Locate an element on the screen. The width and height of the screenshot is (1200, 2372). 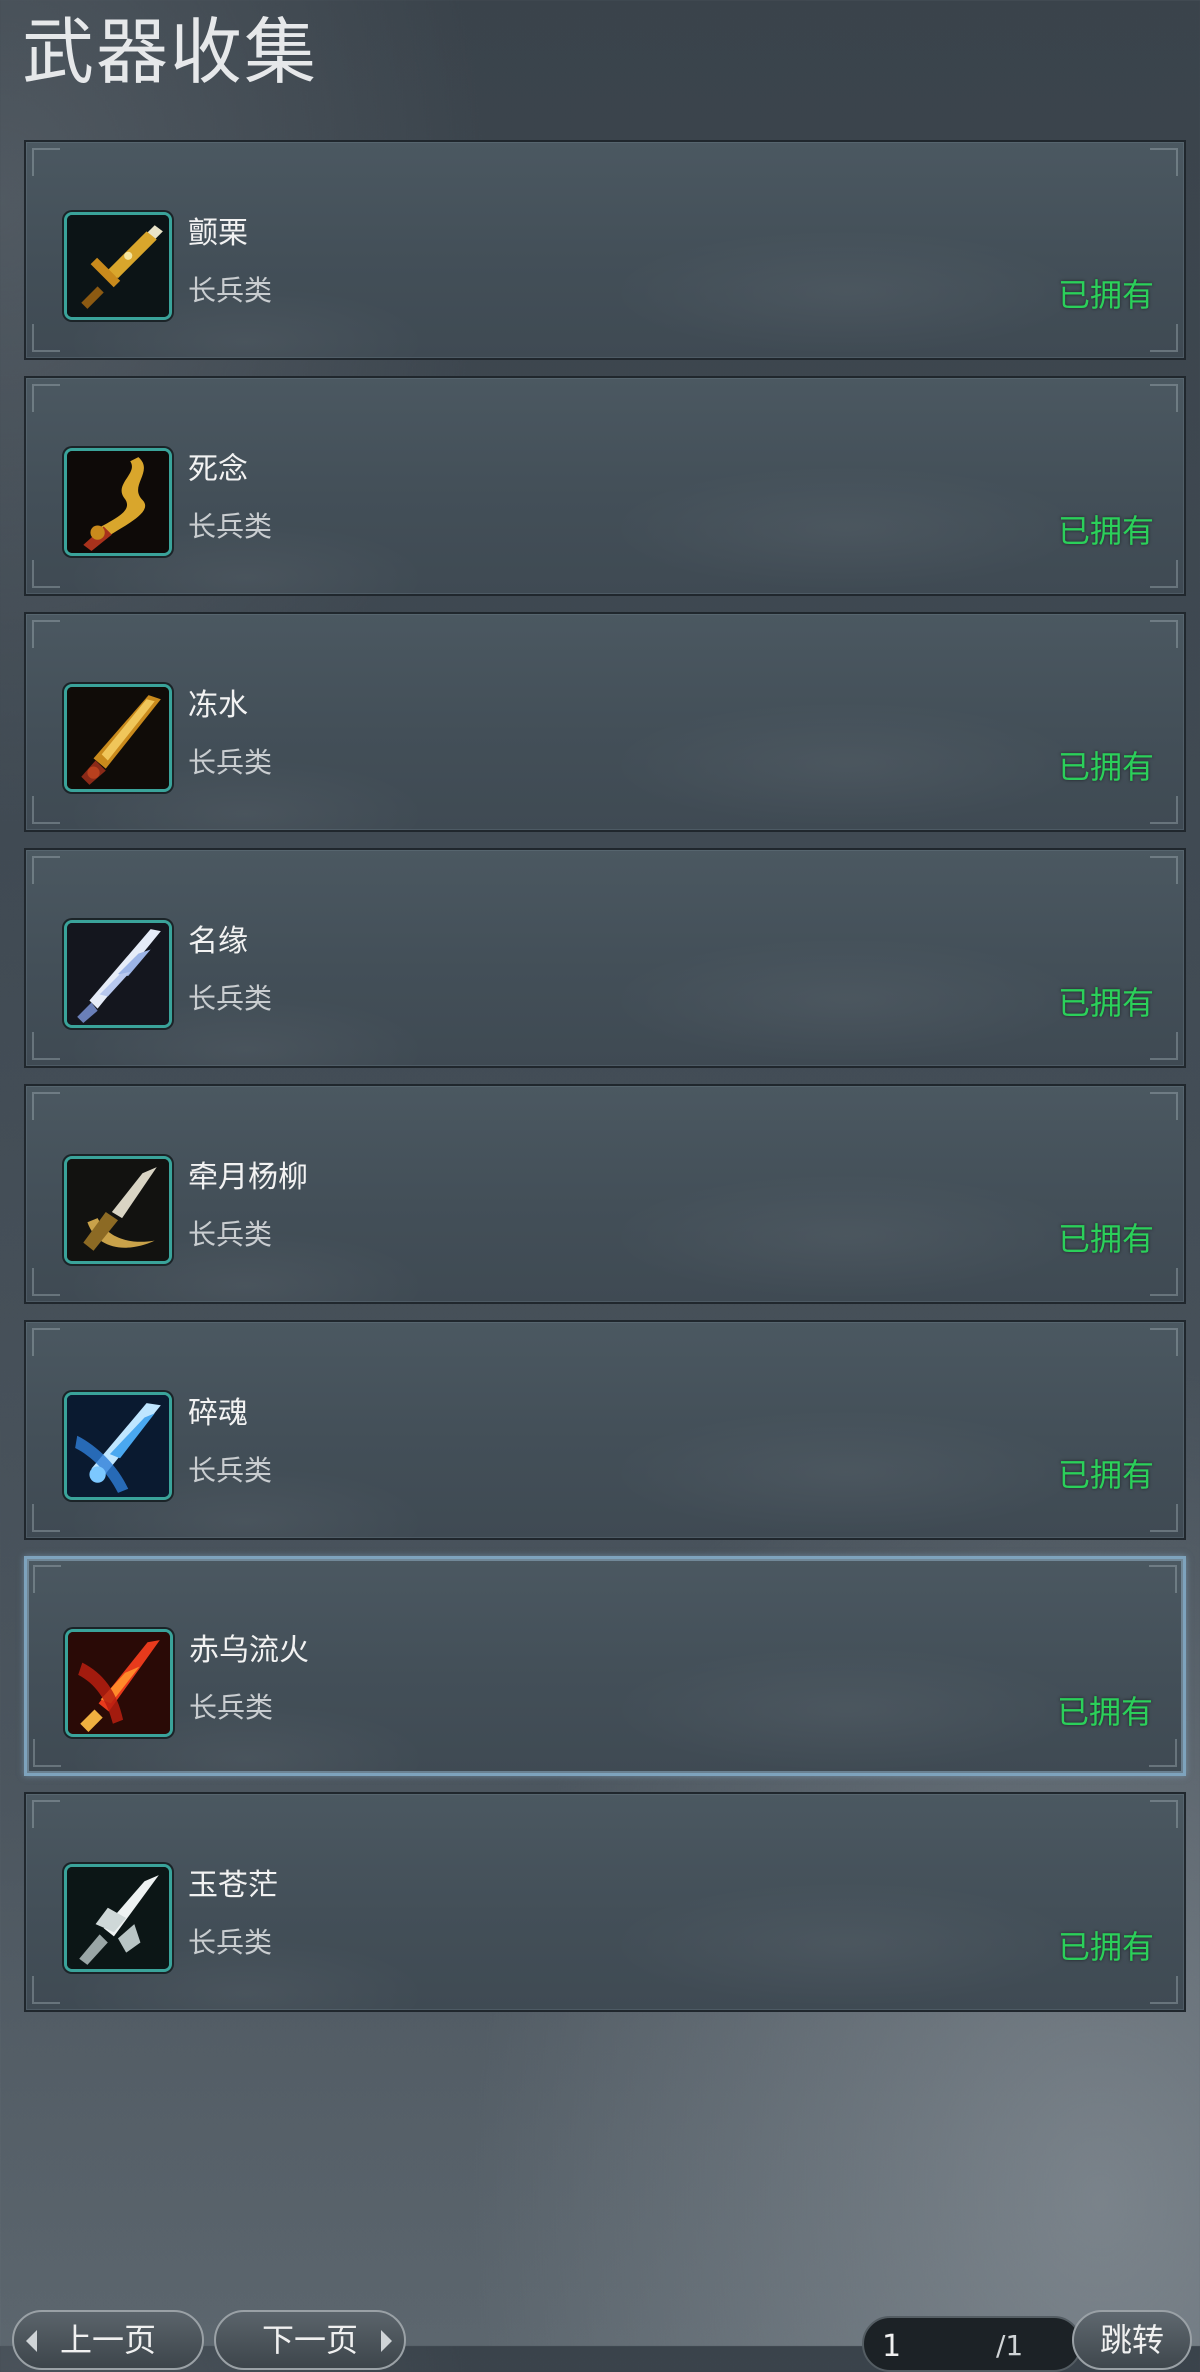
weapon-card: 颤栗 长兵类 已拥有 is located at coordinates (605, 250).